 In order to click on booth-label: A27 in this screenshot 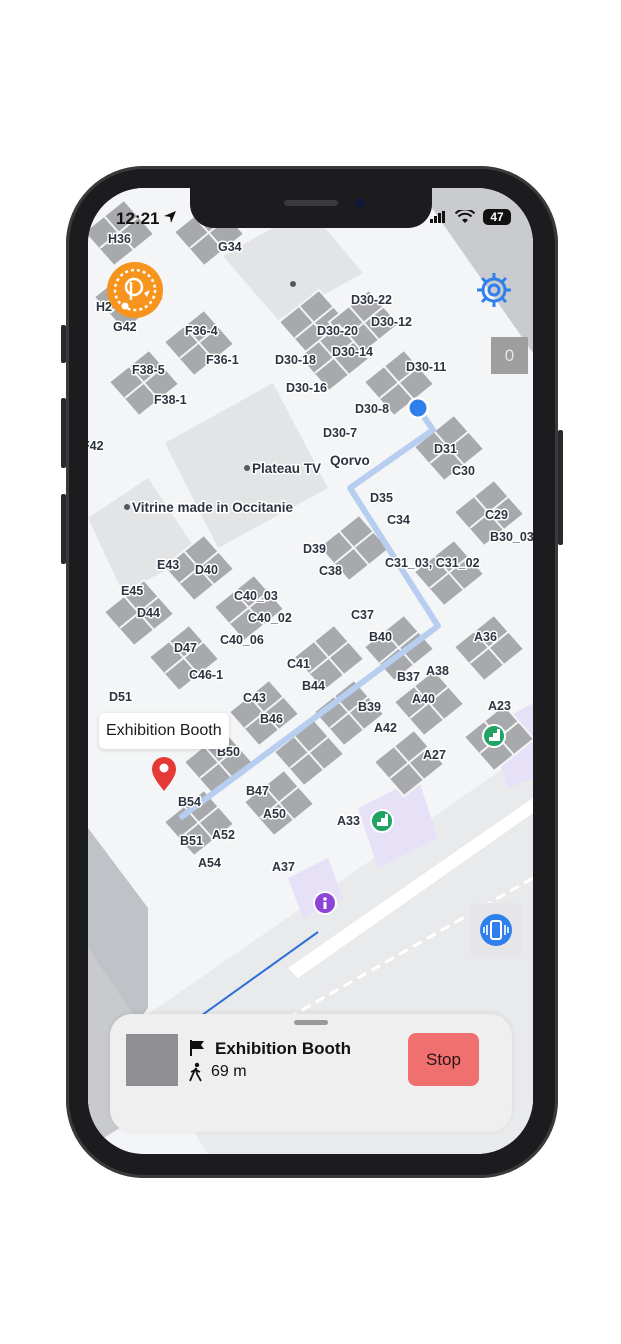, I will do `click(435, 755)`.